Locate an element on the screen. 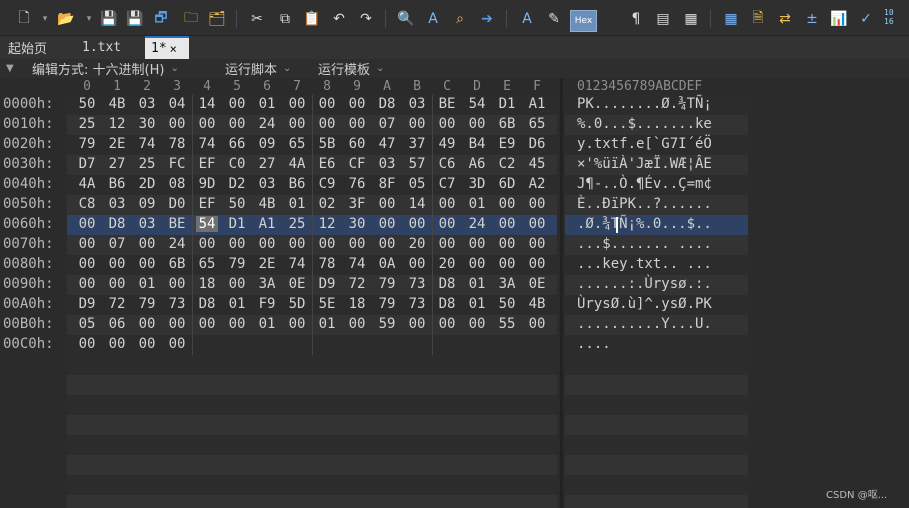 The width and height of the screenshot is (909, 508). new-file-dropdown-icon: ▾ is located at coordinates (45, 19).